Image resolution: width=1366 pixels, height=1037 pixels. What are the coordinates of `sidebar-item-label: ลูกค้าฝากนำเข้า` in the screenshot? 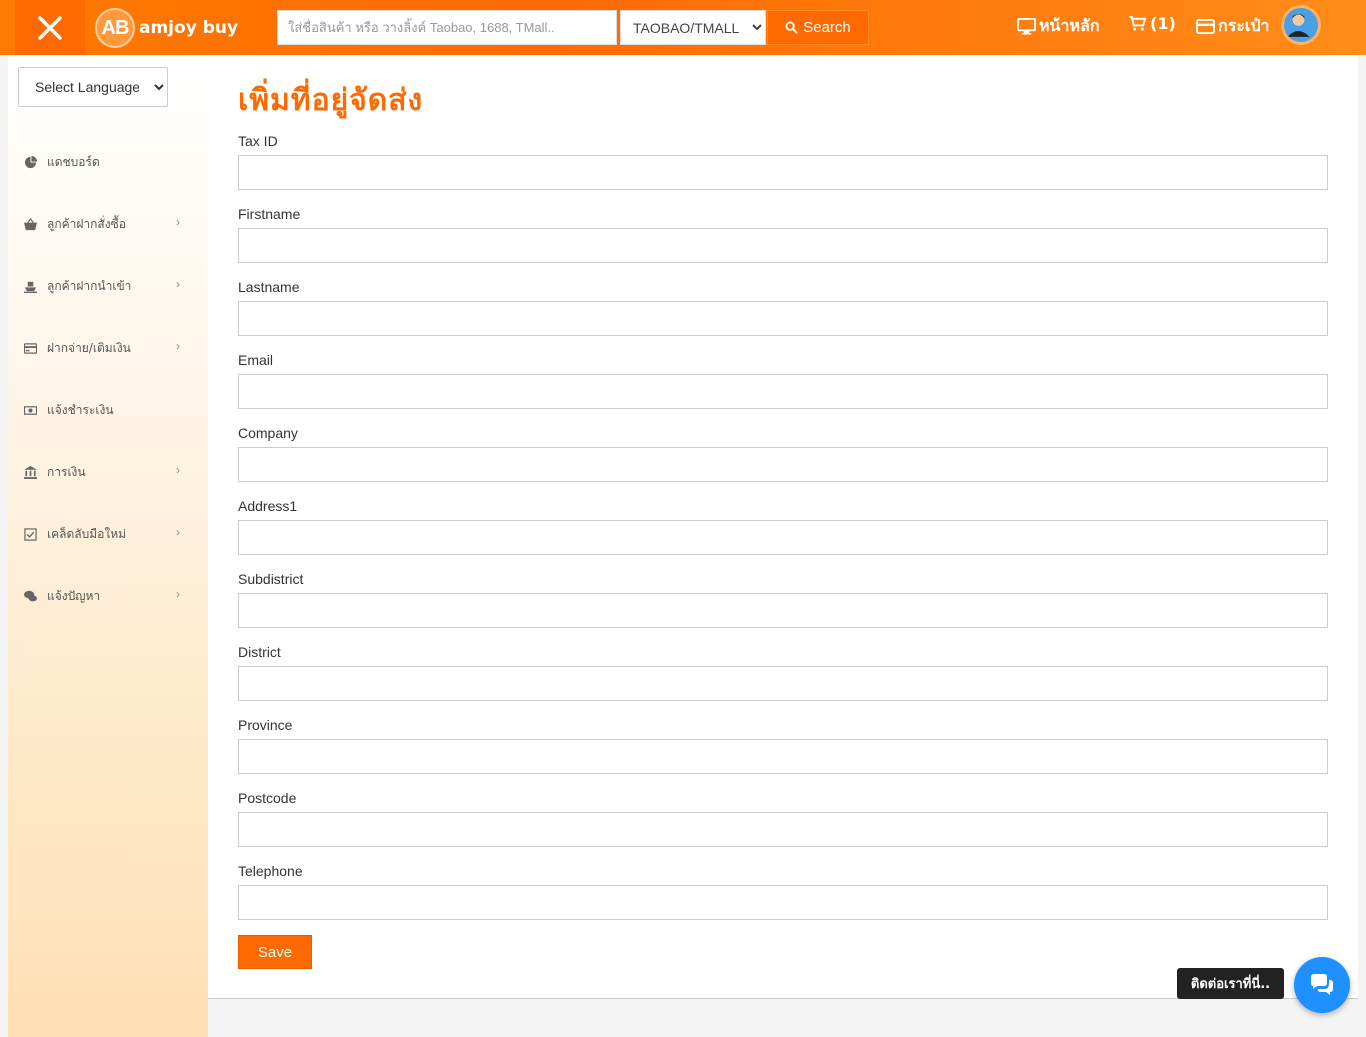 It's located at (89, 285).